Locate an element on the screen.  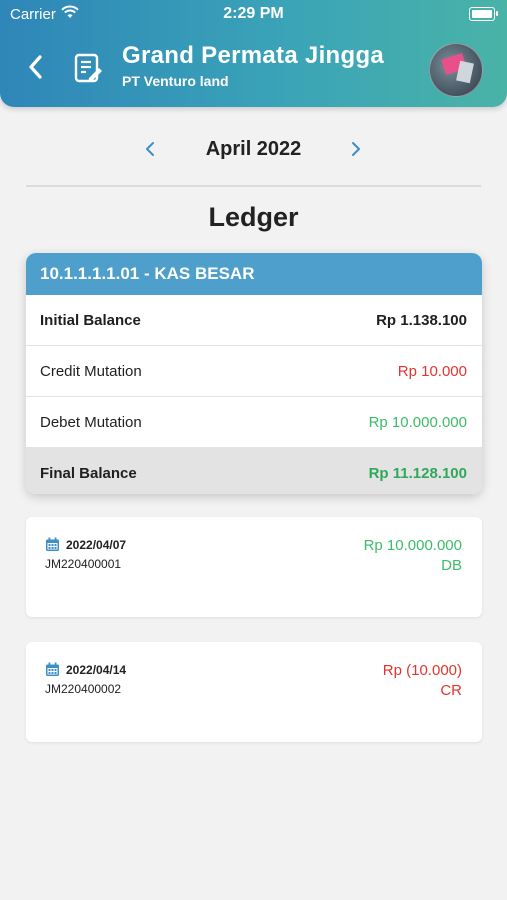
summary-label: Credit Mutation is located at coordinates (91, 371).